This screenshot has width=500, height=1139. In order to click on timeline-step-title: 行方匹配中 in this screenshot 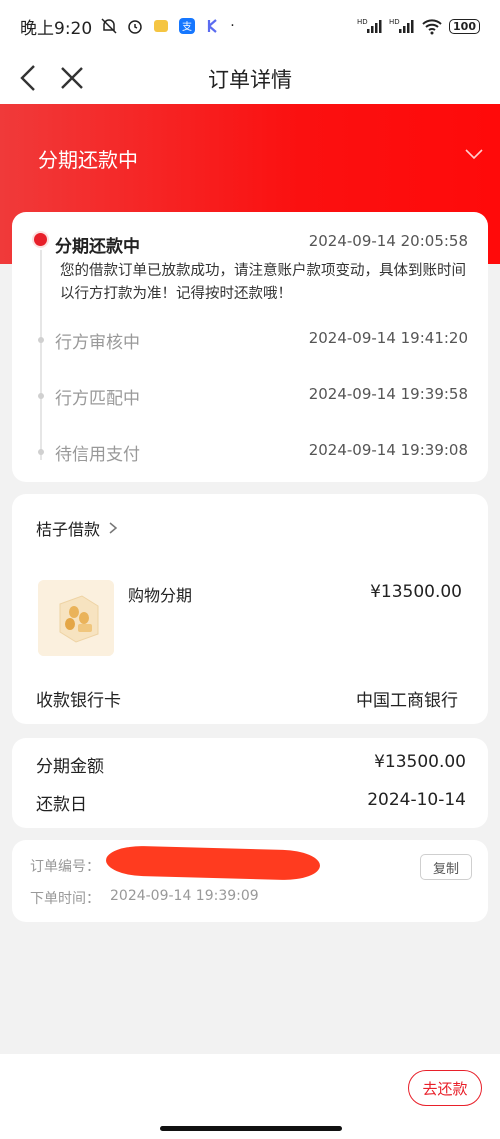, I will do `click(97, 399)`.